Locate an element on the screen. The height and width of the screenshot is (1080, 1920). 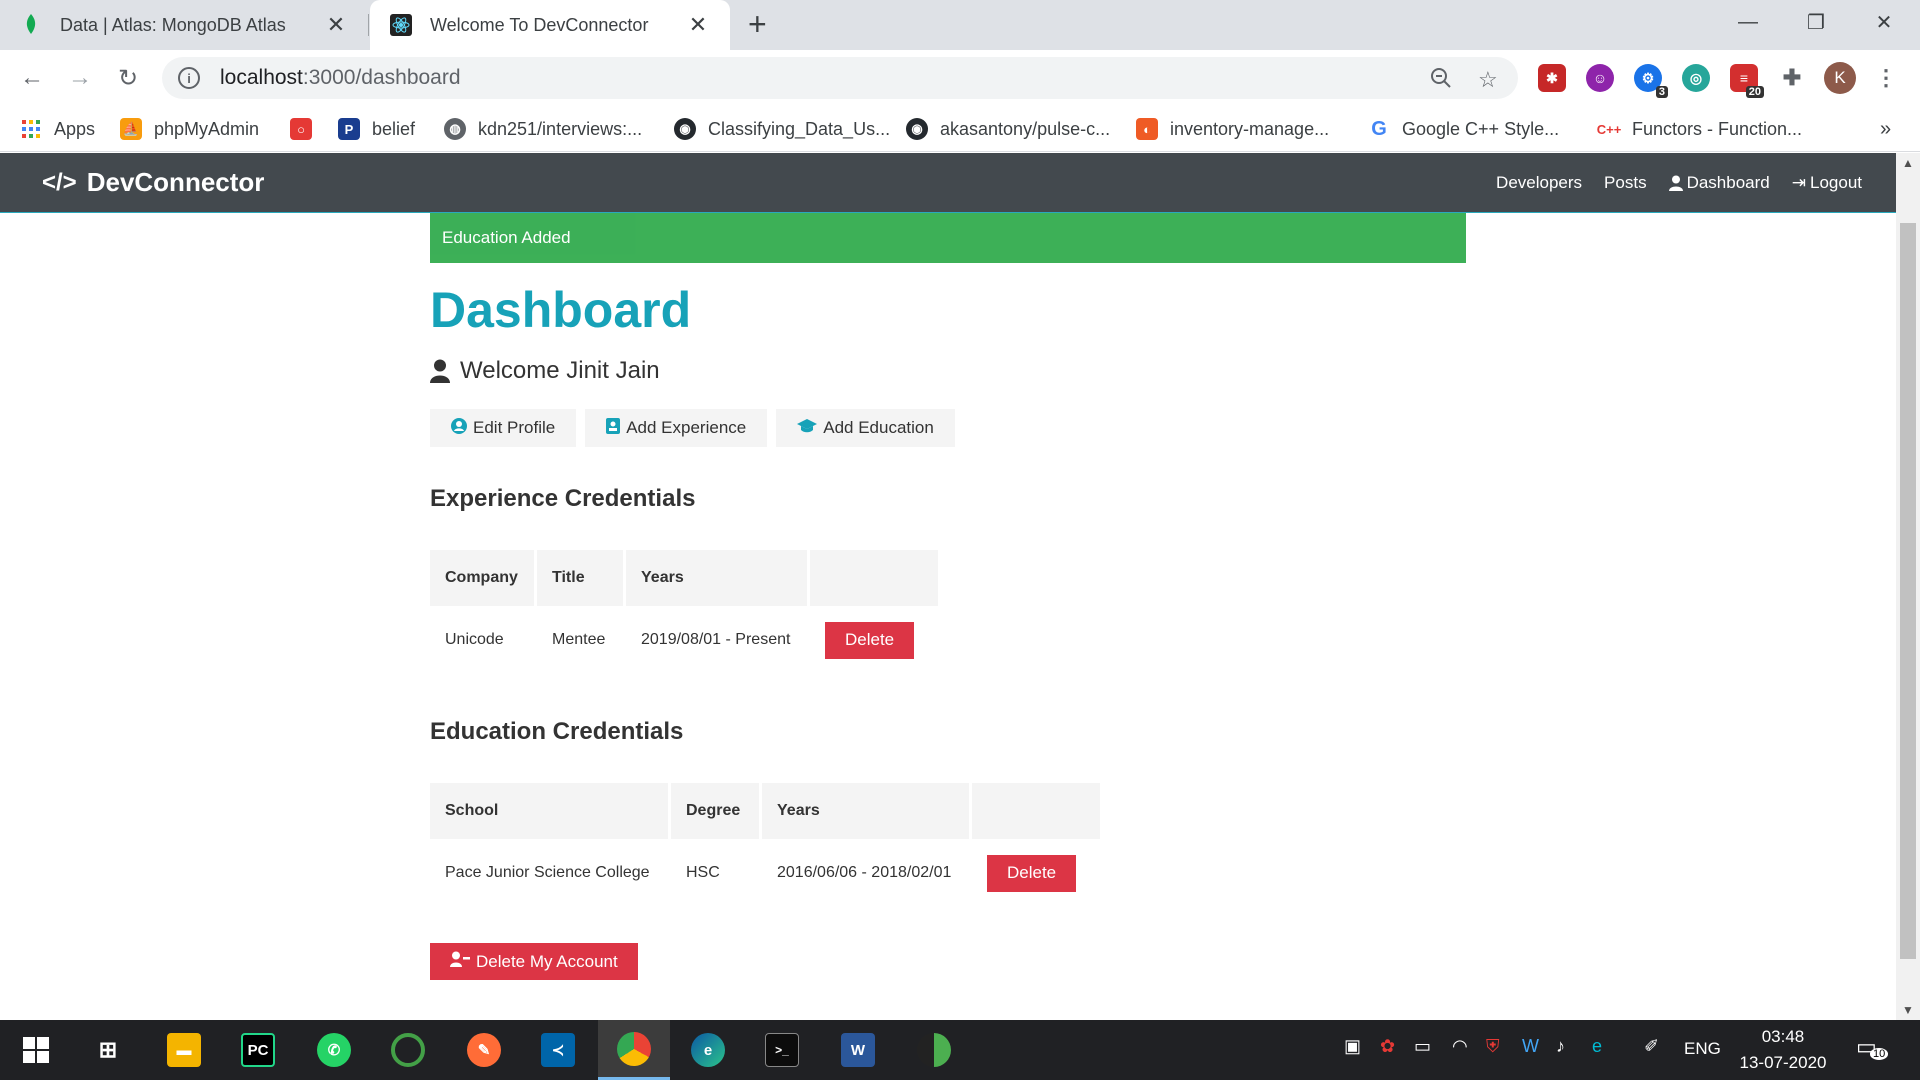
taskbar-terminal: >_ is located at coordinates (782, 1050).